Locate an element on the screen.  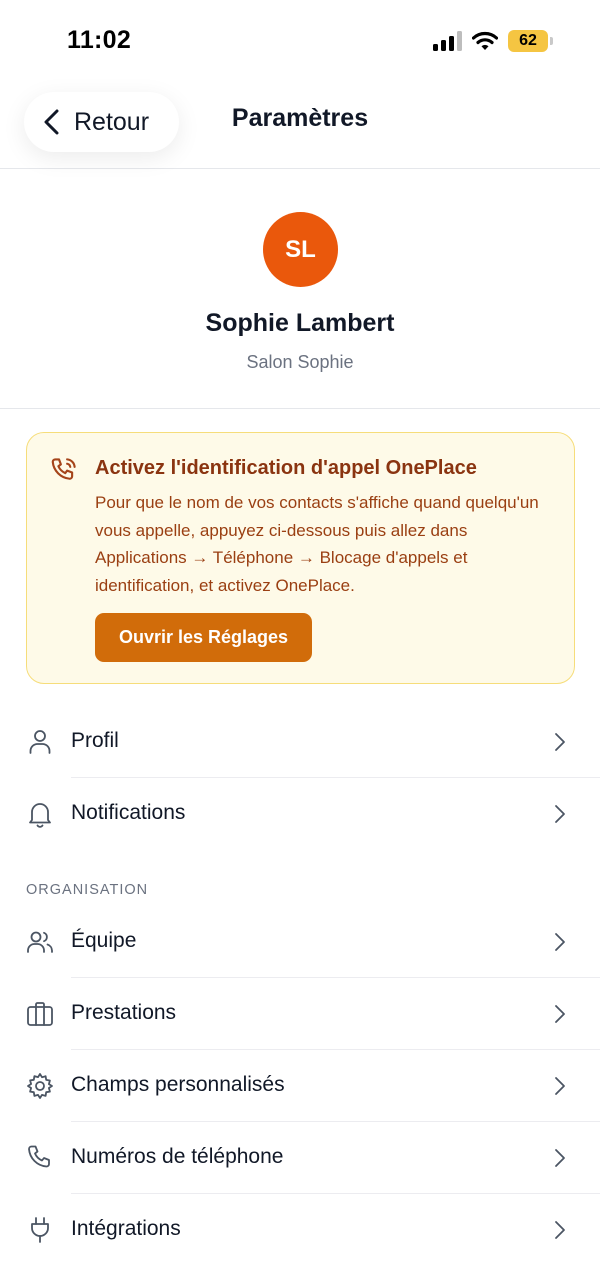
profile-salon: Salon Sophie is located at coordinates (300, 362).